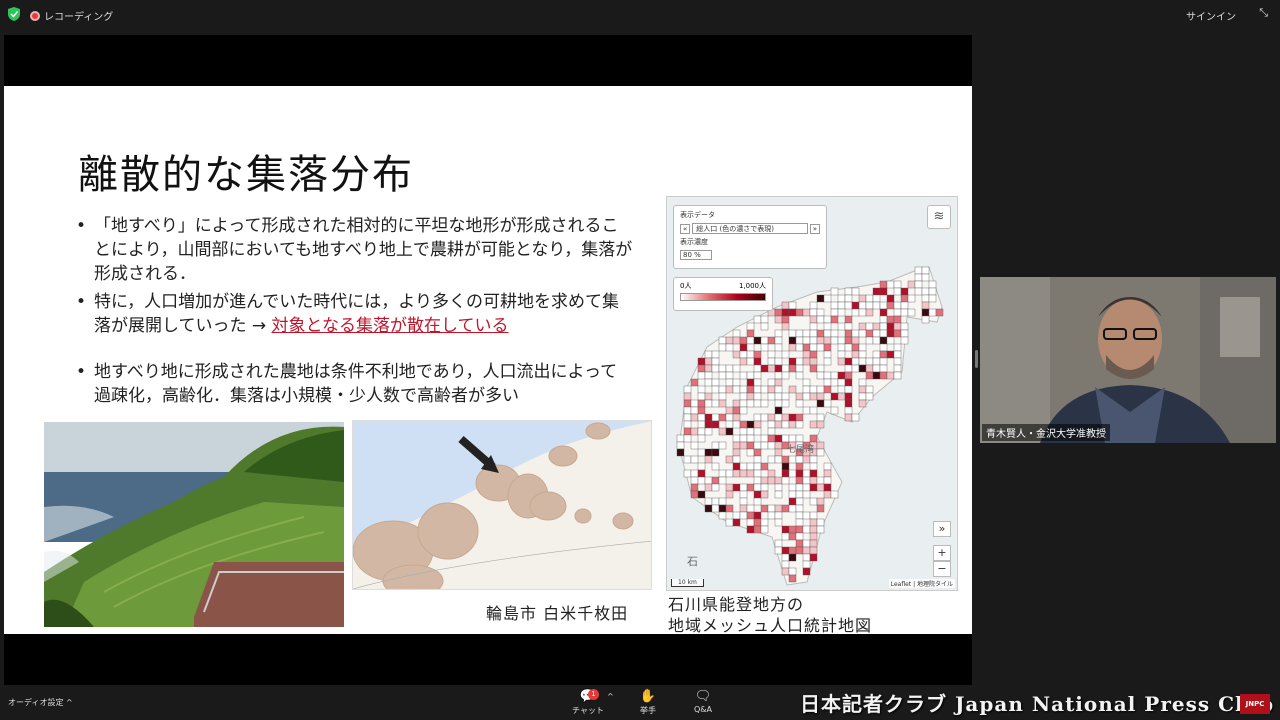 This screenshot has width=1280, height=720. Describe the element at coordinates (692, 561) in the screenshot. I see `place-label: 石` at that location.